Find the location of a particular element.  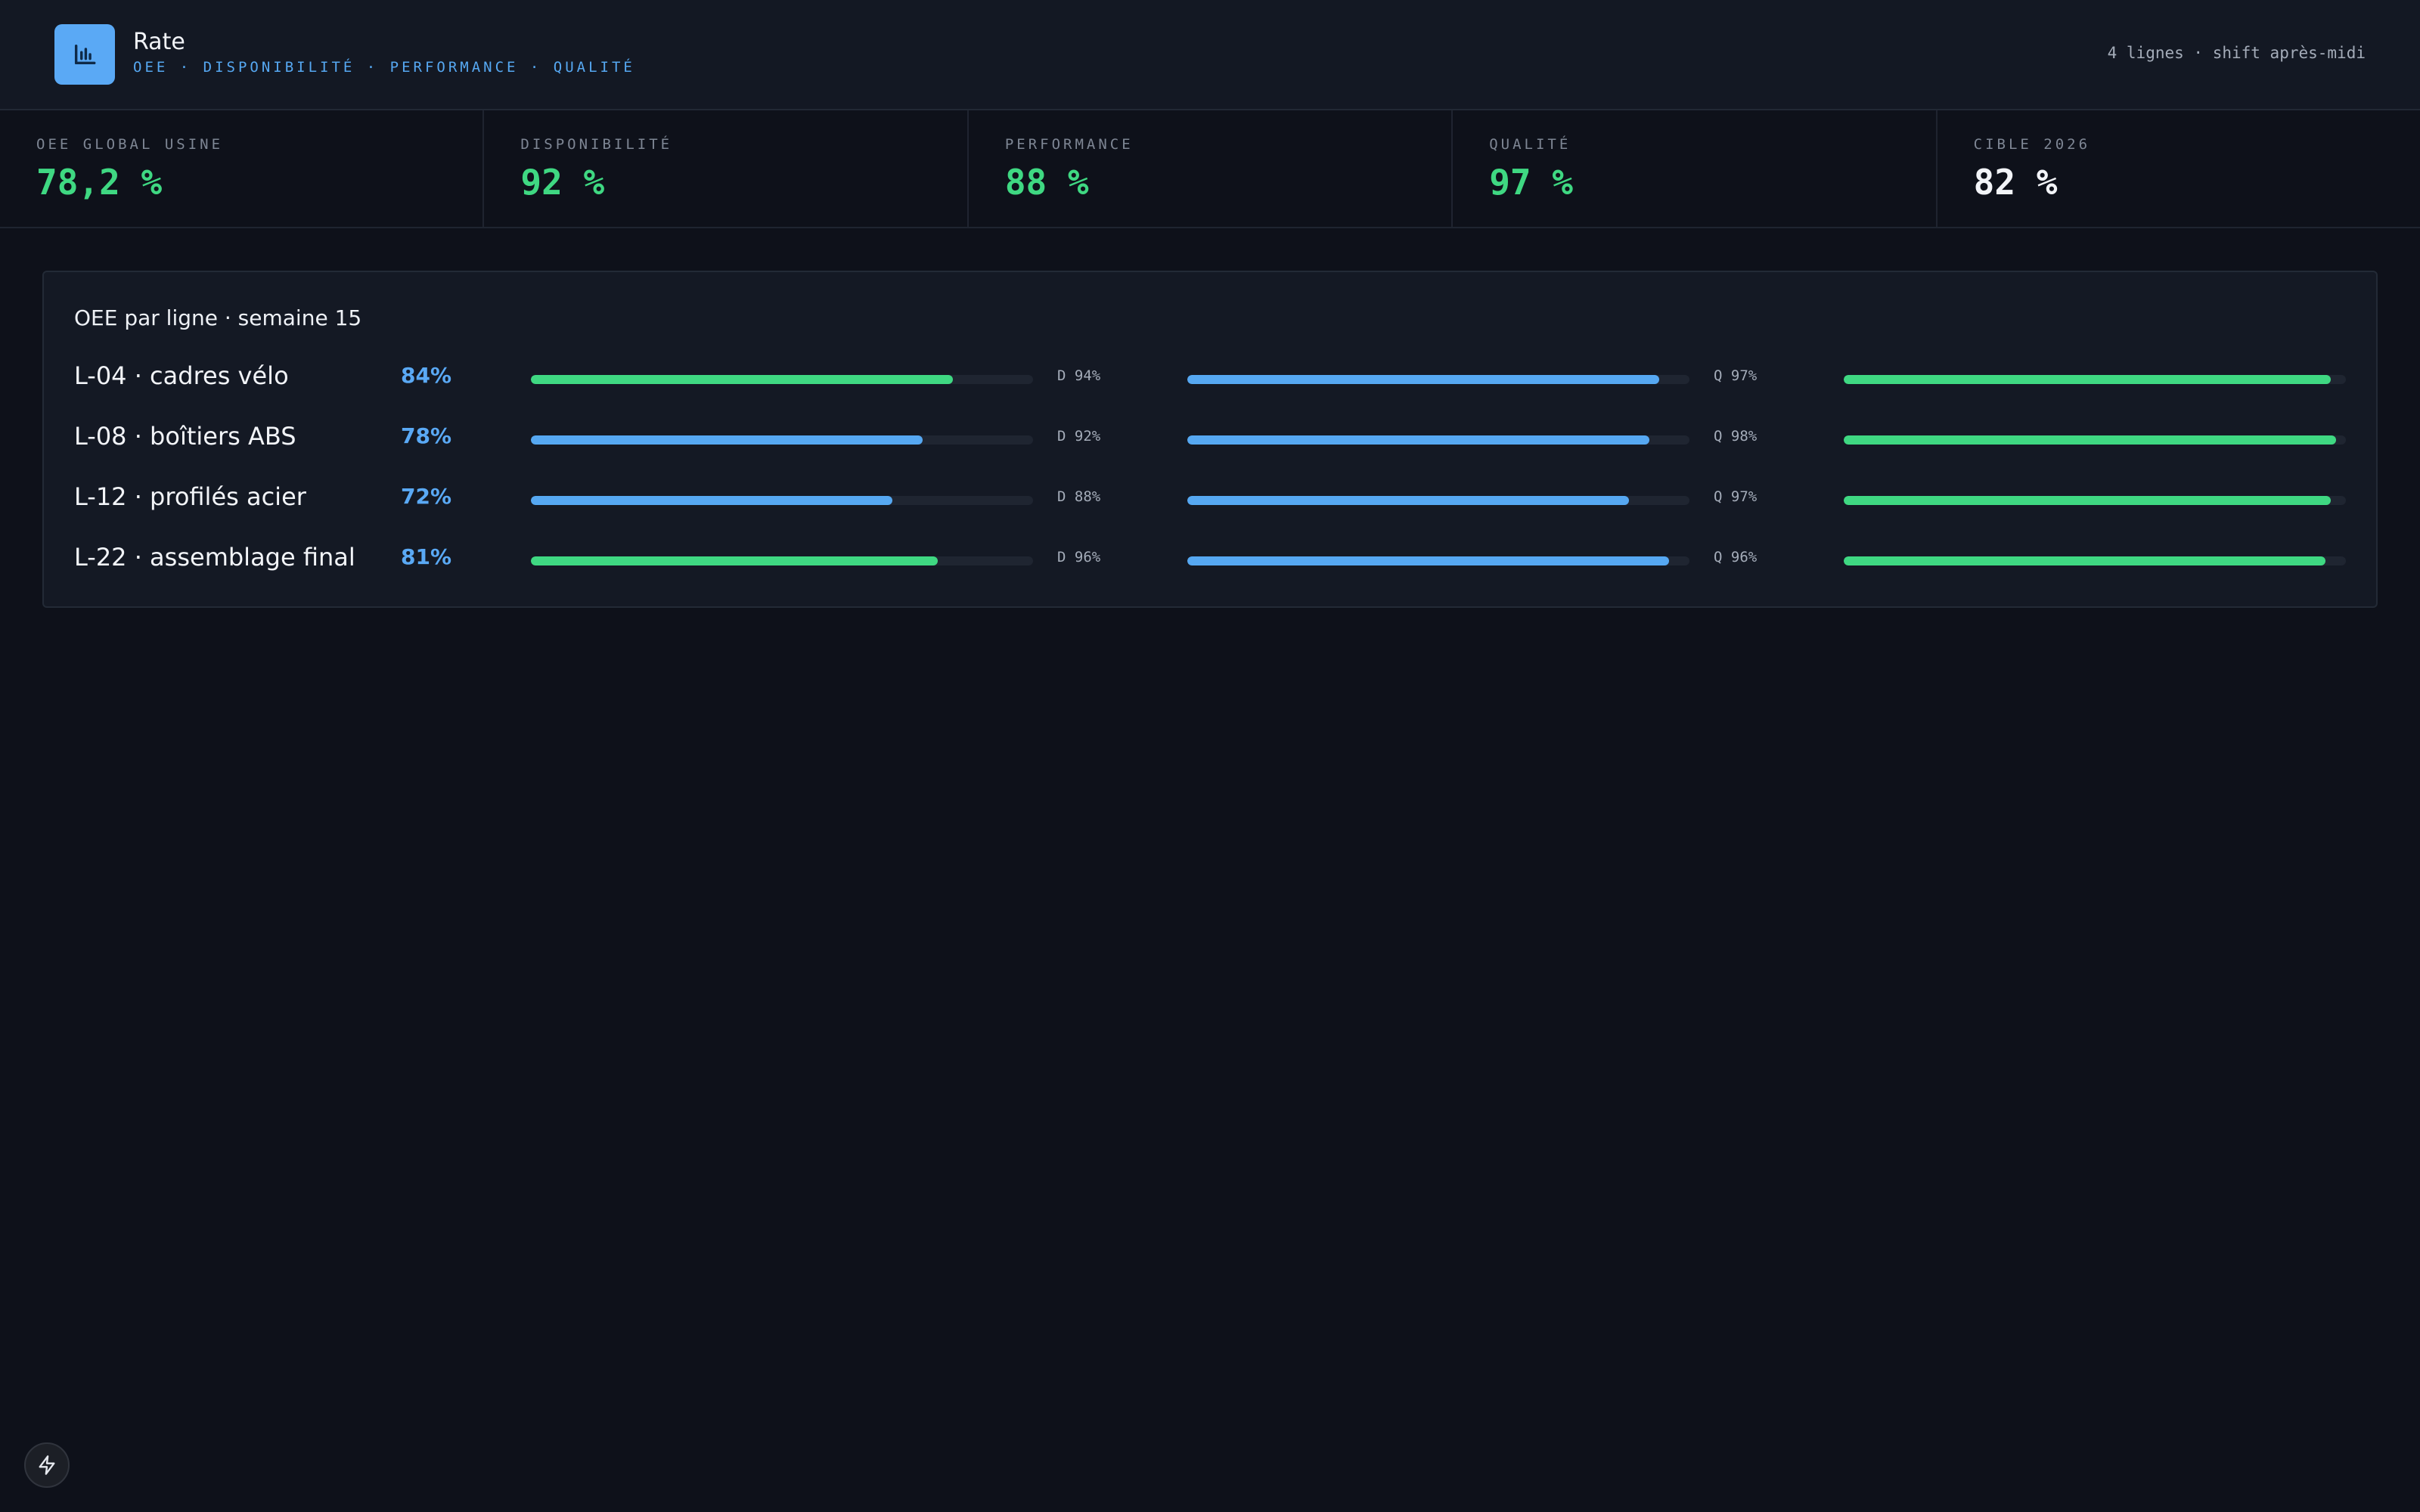

kpi-label: QUALITÉ is located at coordinates (1530, 144).